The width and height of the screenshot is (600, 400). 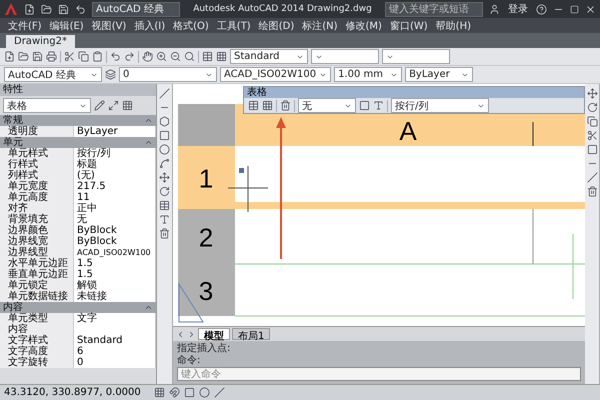 What do you see at coordinates (276, 74) in the screenshot?
I see `linetype-dropdown: ACAD_ISO02W100` at bounding box center [276, 74].